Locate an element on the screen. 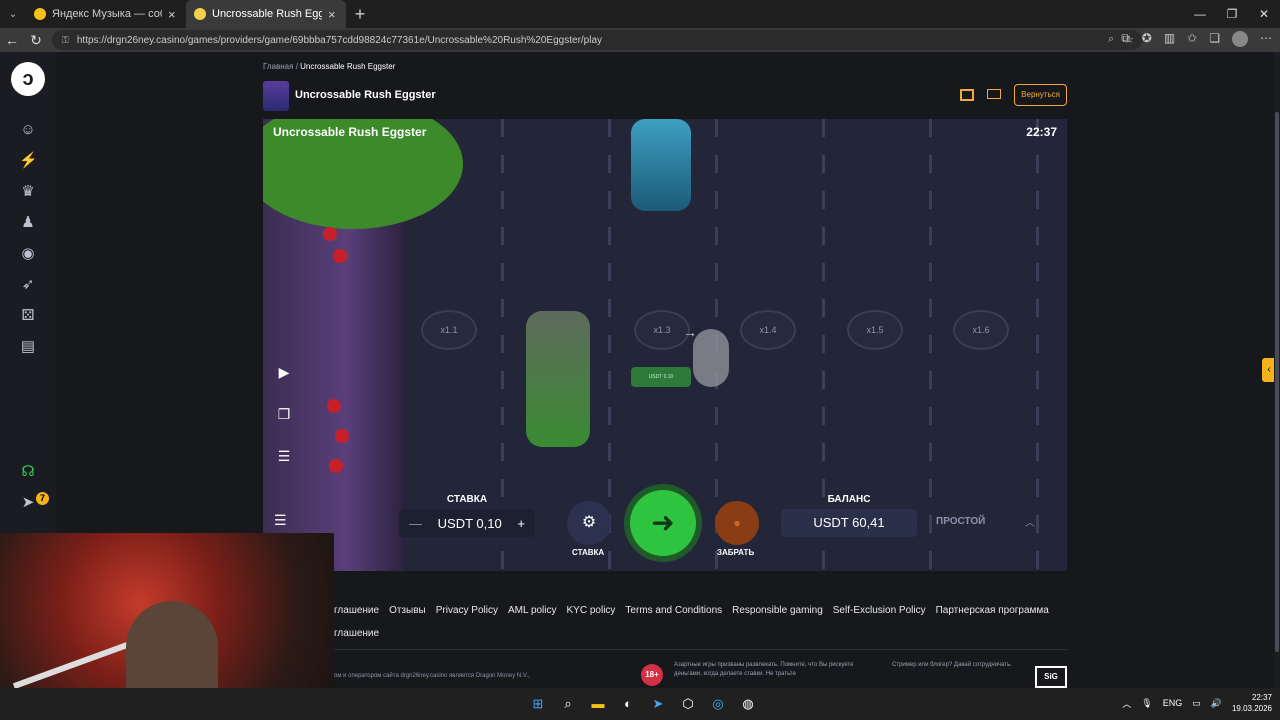  favorites-icon: ✩ is located at coordinates (1192, 39).